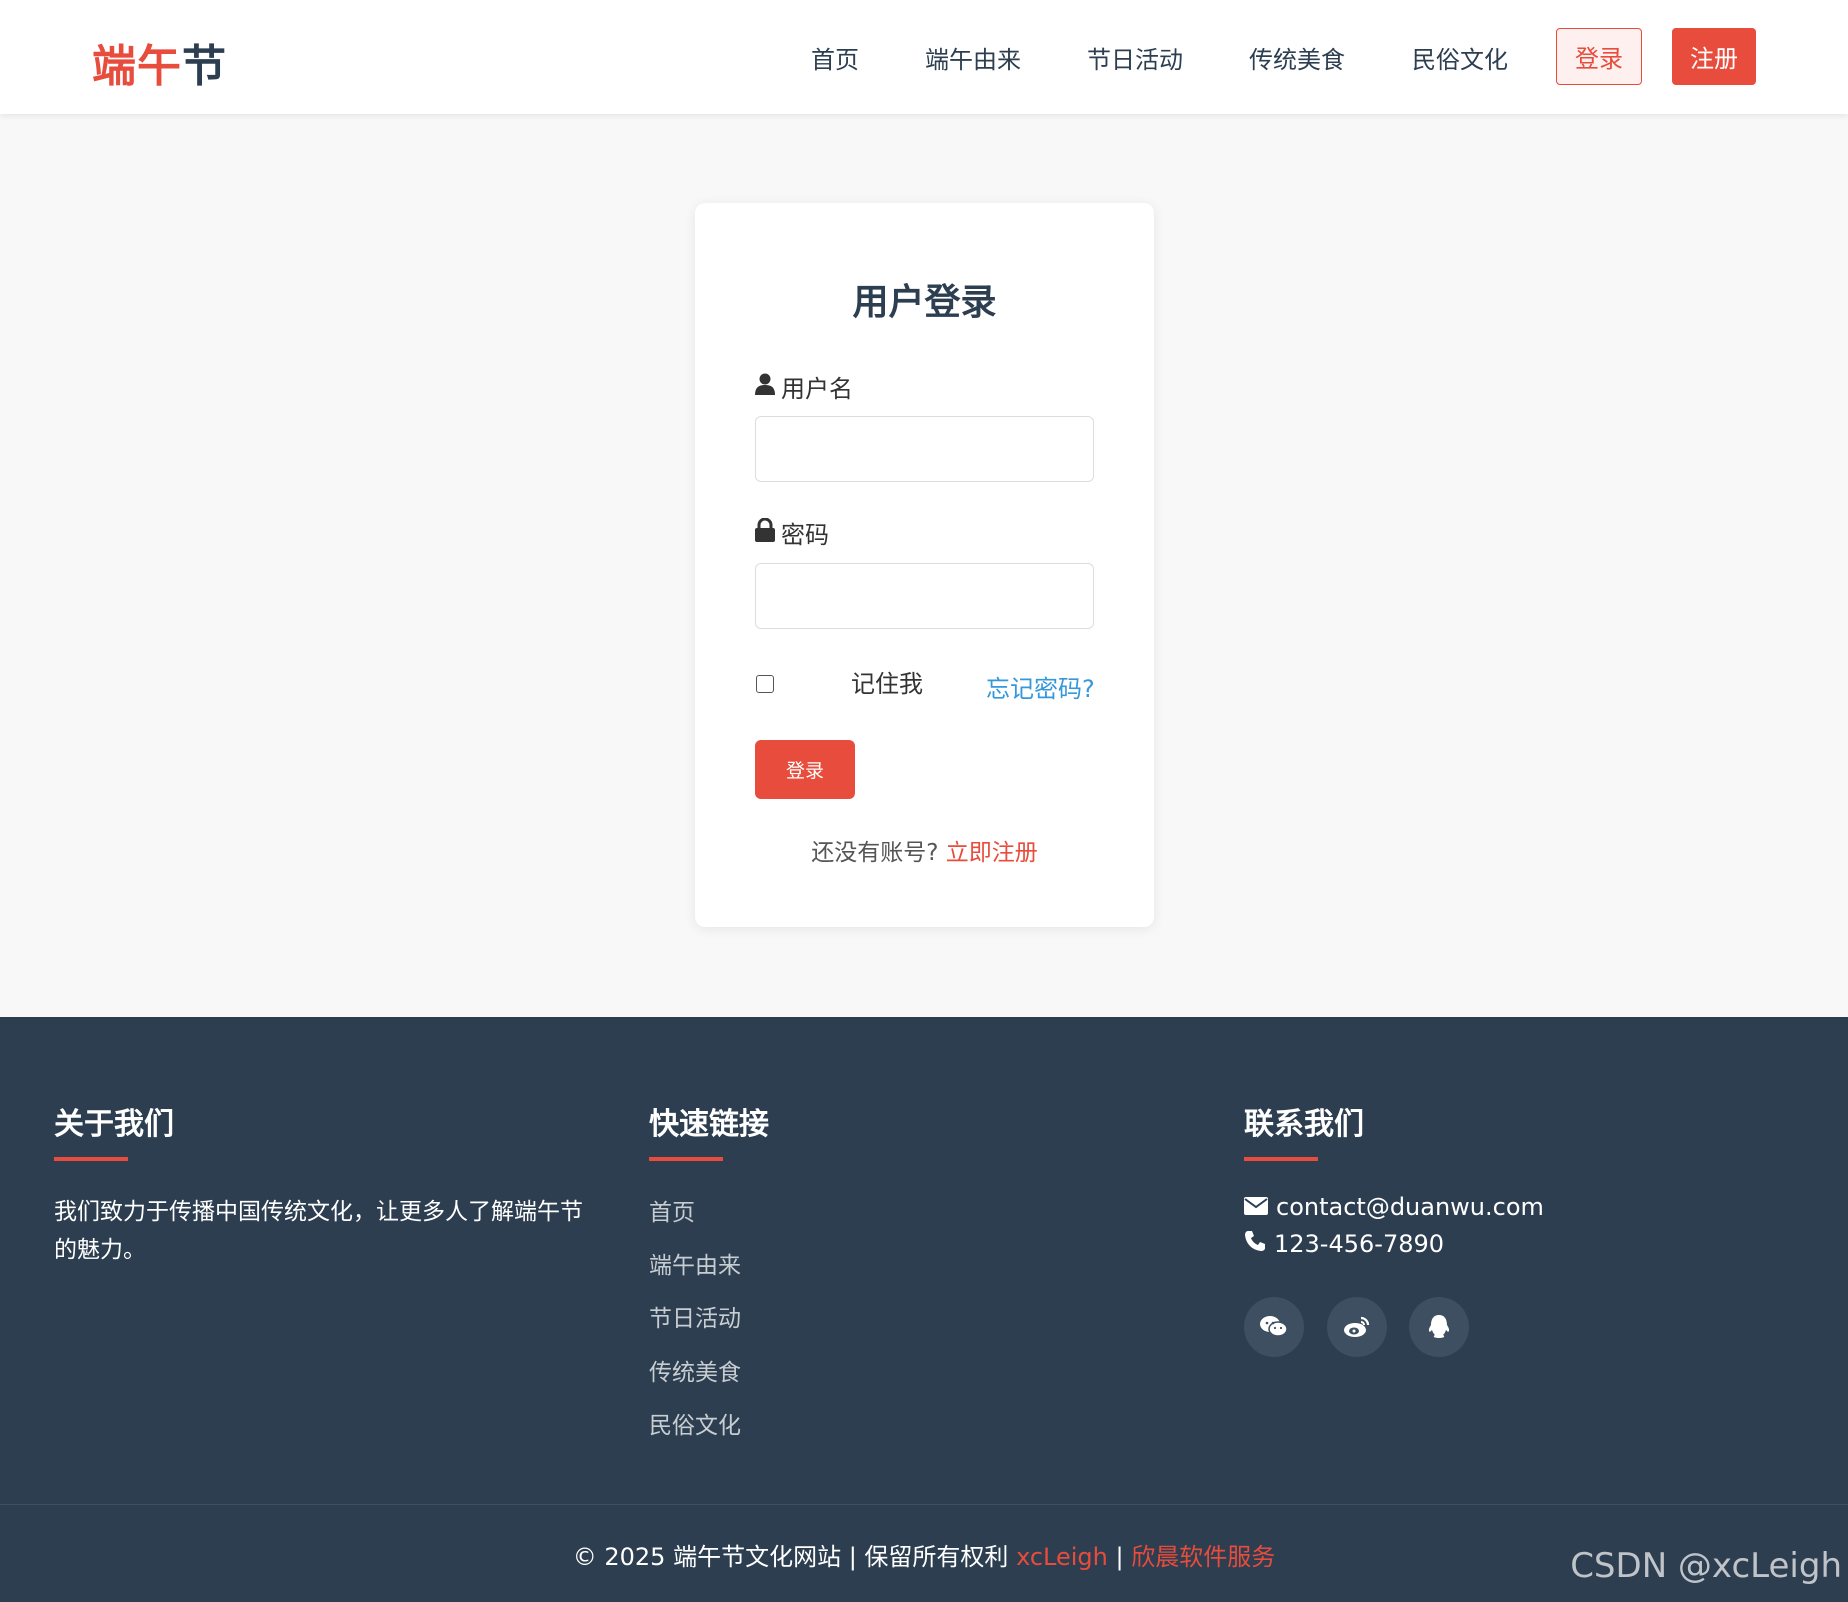 The width and height of the screenshot is (1848, 1602). I want to click on contact-phone: 123-456-7890, so click(1359, 1244).